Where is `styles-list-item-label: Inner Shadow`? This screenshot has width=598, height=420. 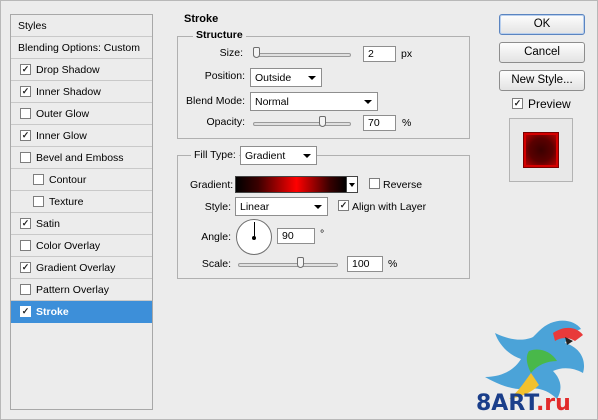 styles-list-item-label: Inner Shadow is located at coordinates (68, 91).